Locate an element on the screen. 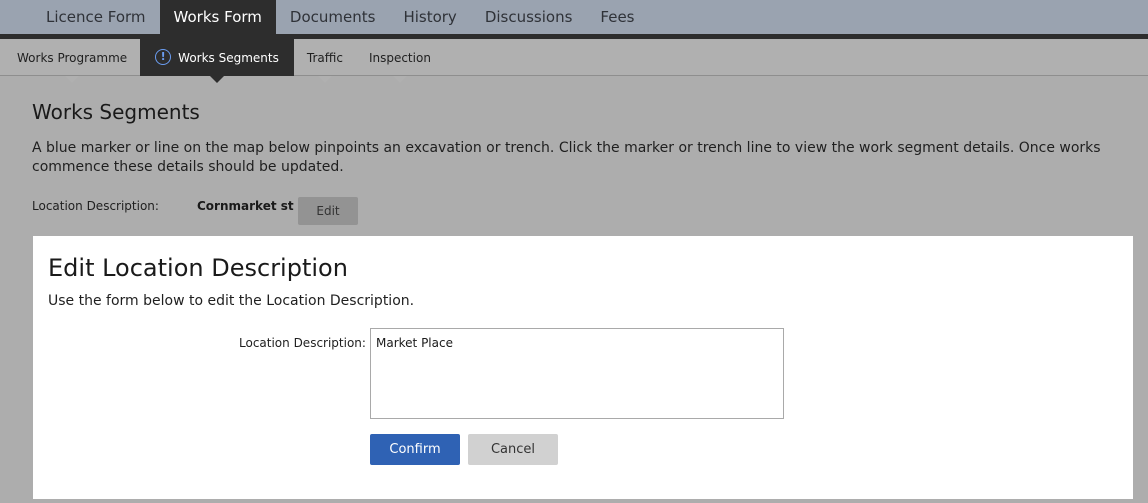 This screenshot has height=503, width=1148. location-description-value: Cornmarket st is located at coordinates (245, 206).